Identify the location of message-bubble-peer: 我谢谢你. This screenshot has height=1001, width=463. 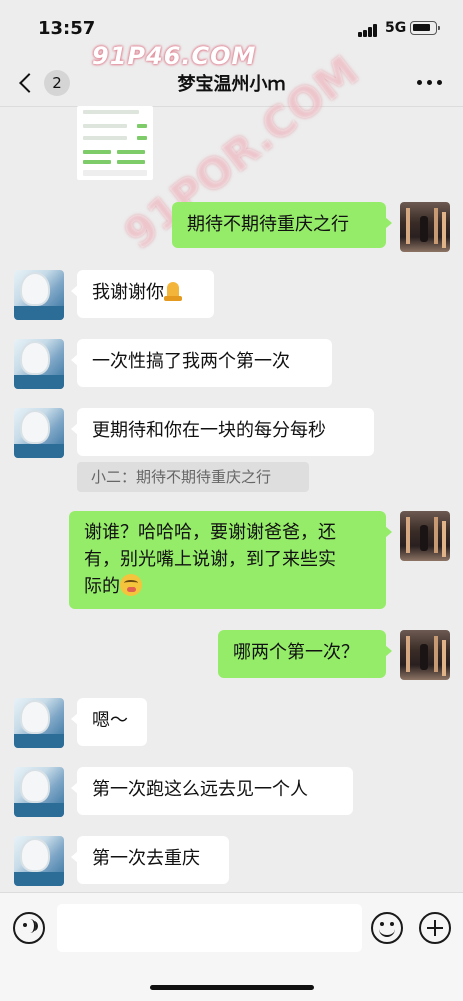
(142, 294).